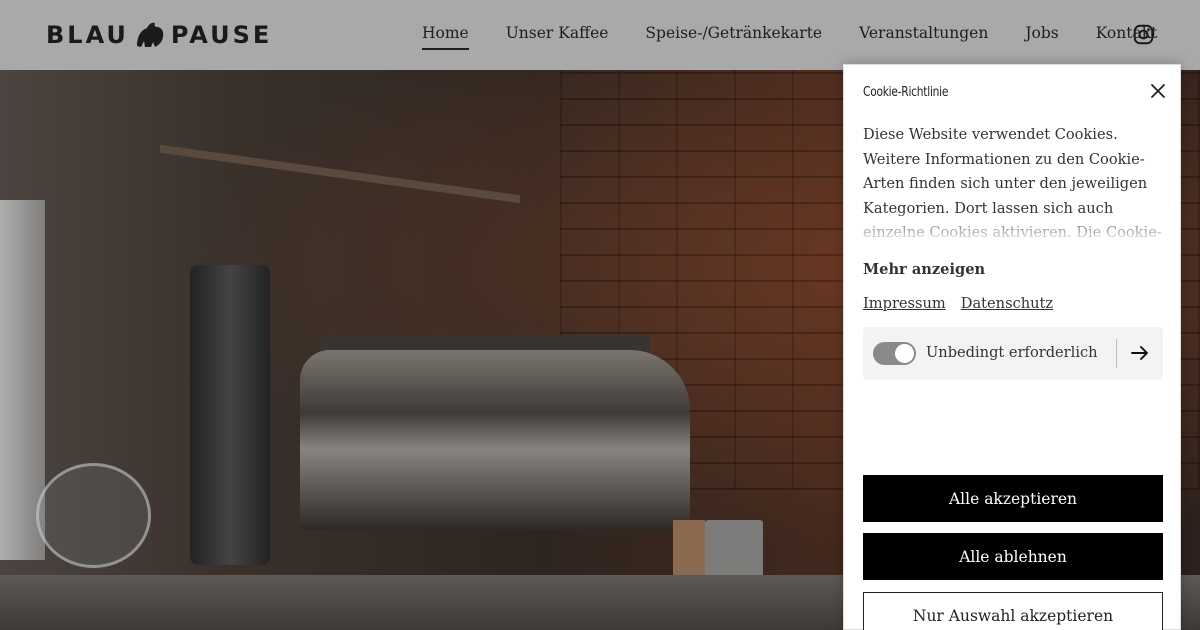 The image size is (1200, 630). Describe the element at coordinates (904, 353) in the screenshot. I see `toggle-knob` at that location.